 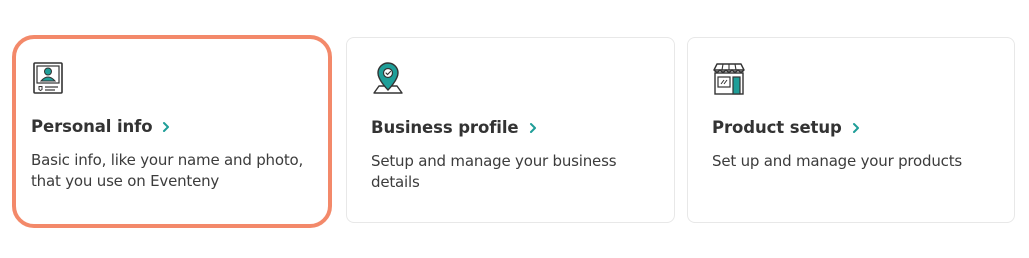 What do you see at coordinates (445, 127) in the screenshot?
I see `card-title: Business profile` at bounding box center [445, 127].